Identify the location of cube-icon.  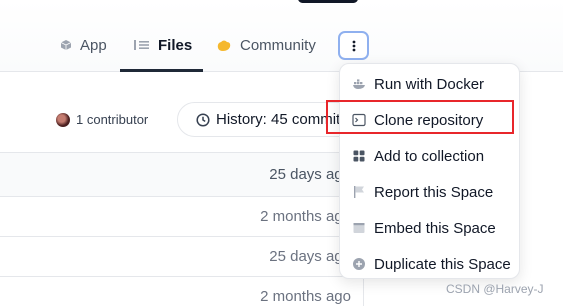
(66, 45).